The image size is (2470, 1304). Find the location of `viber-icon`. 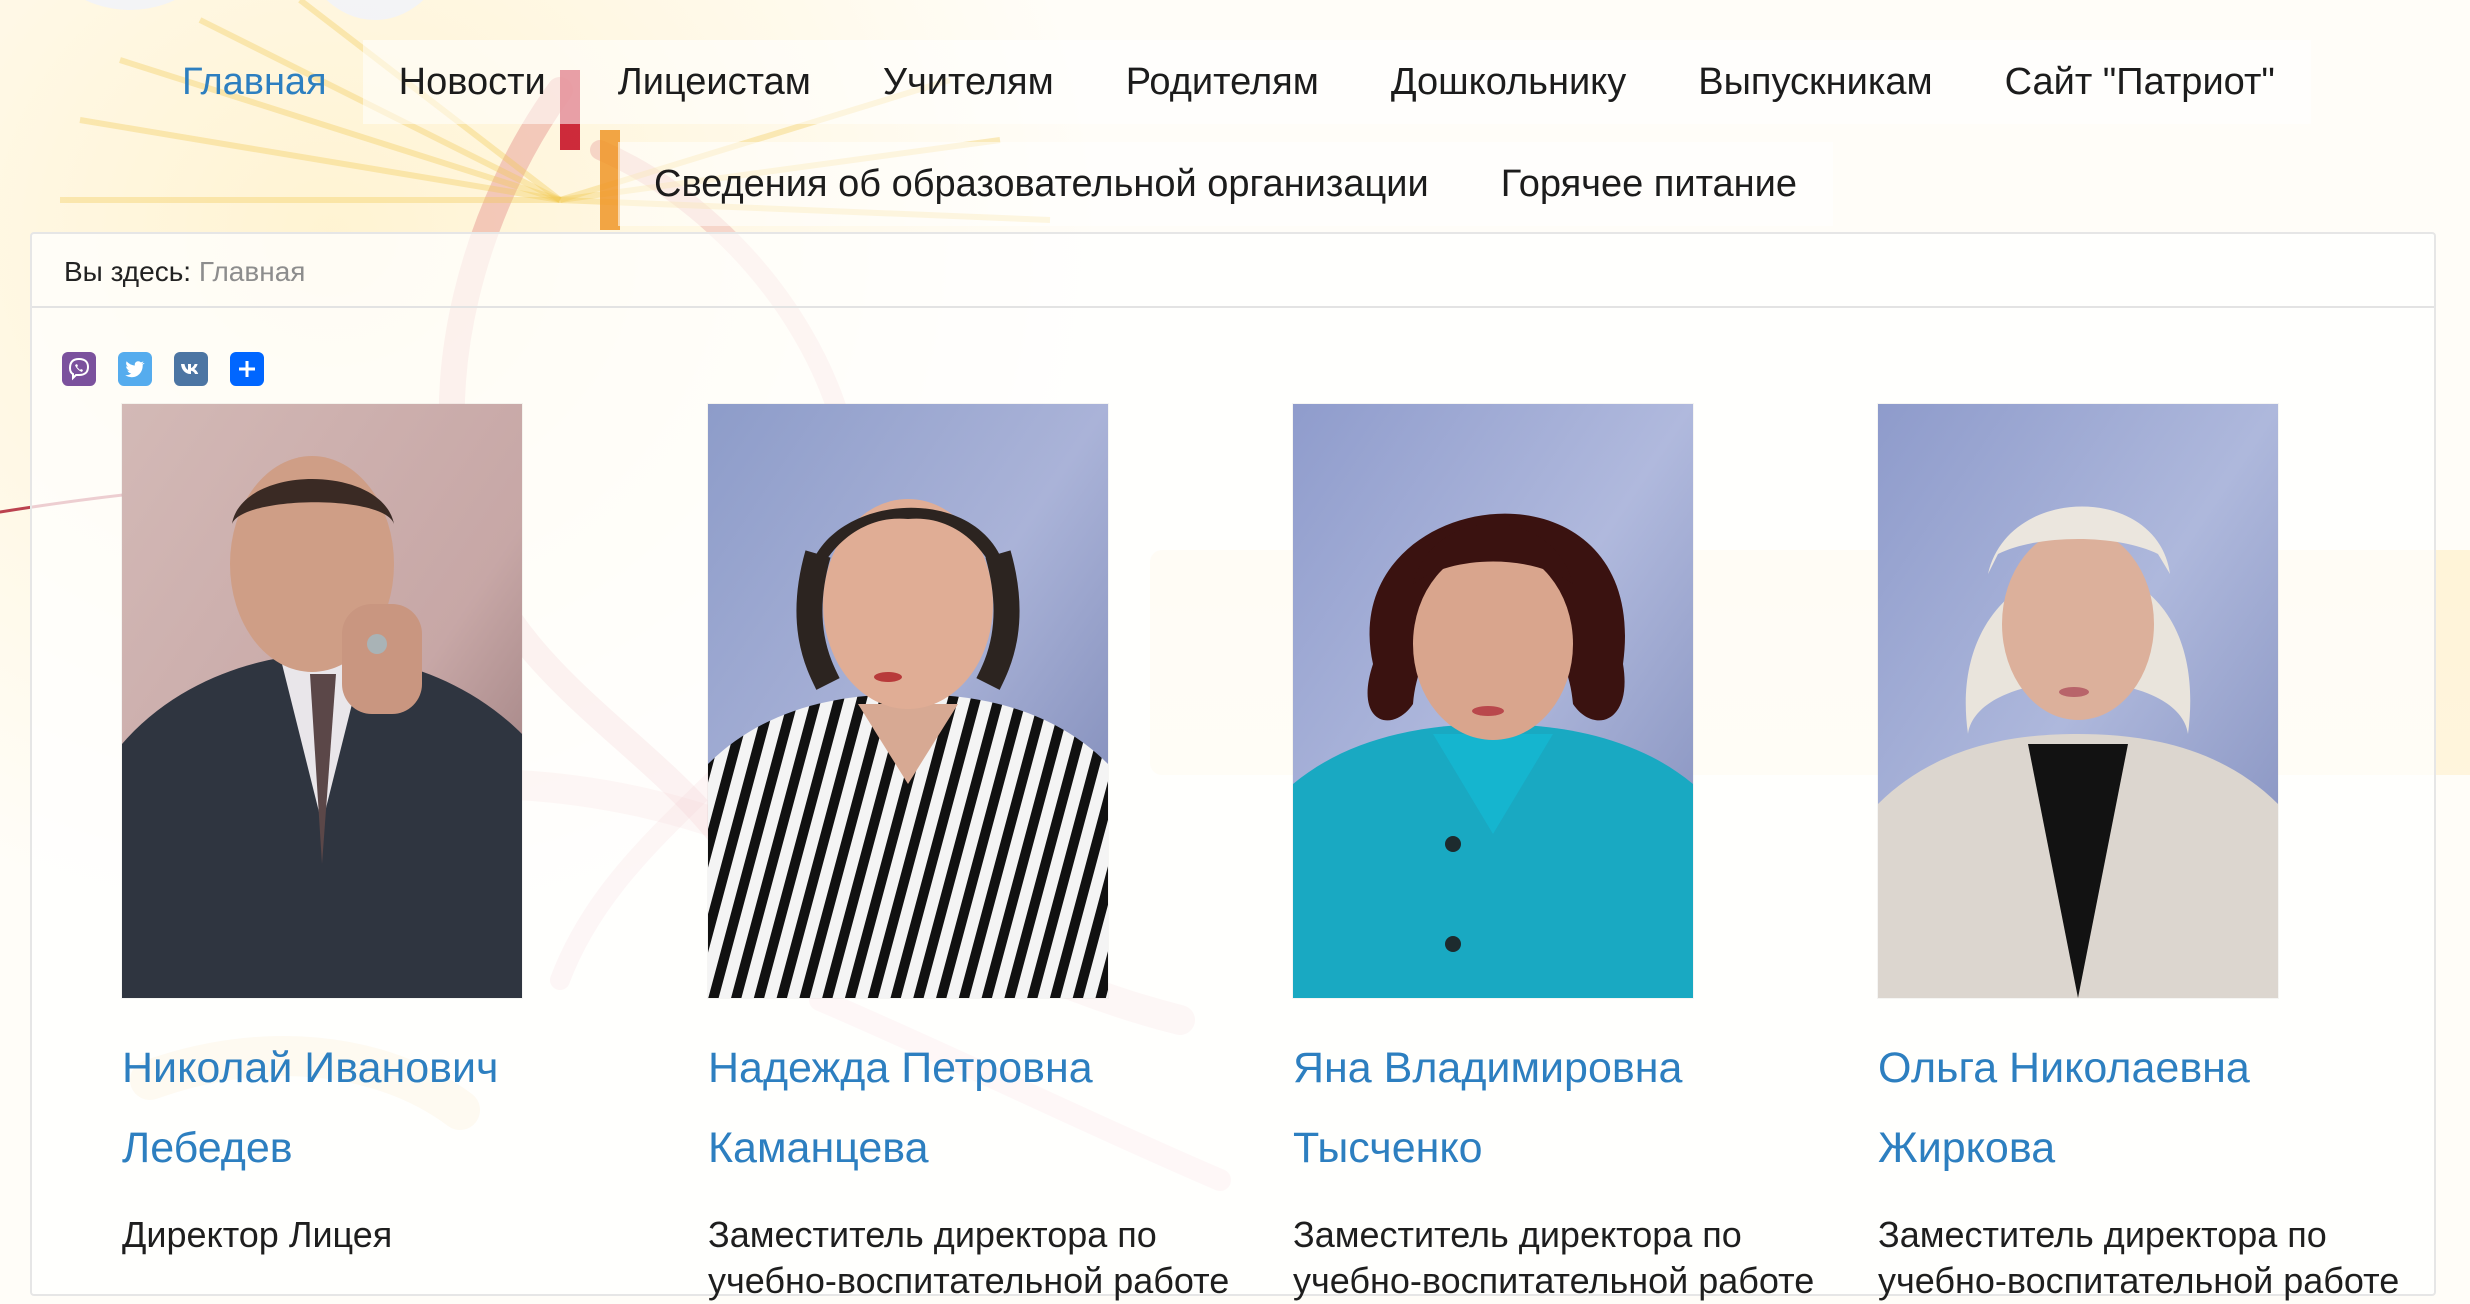

viber-icon is located at coordinates (79, 369).